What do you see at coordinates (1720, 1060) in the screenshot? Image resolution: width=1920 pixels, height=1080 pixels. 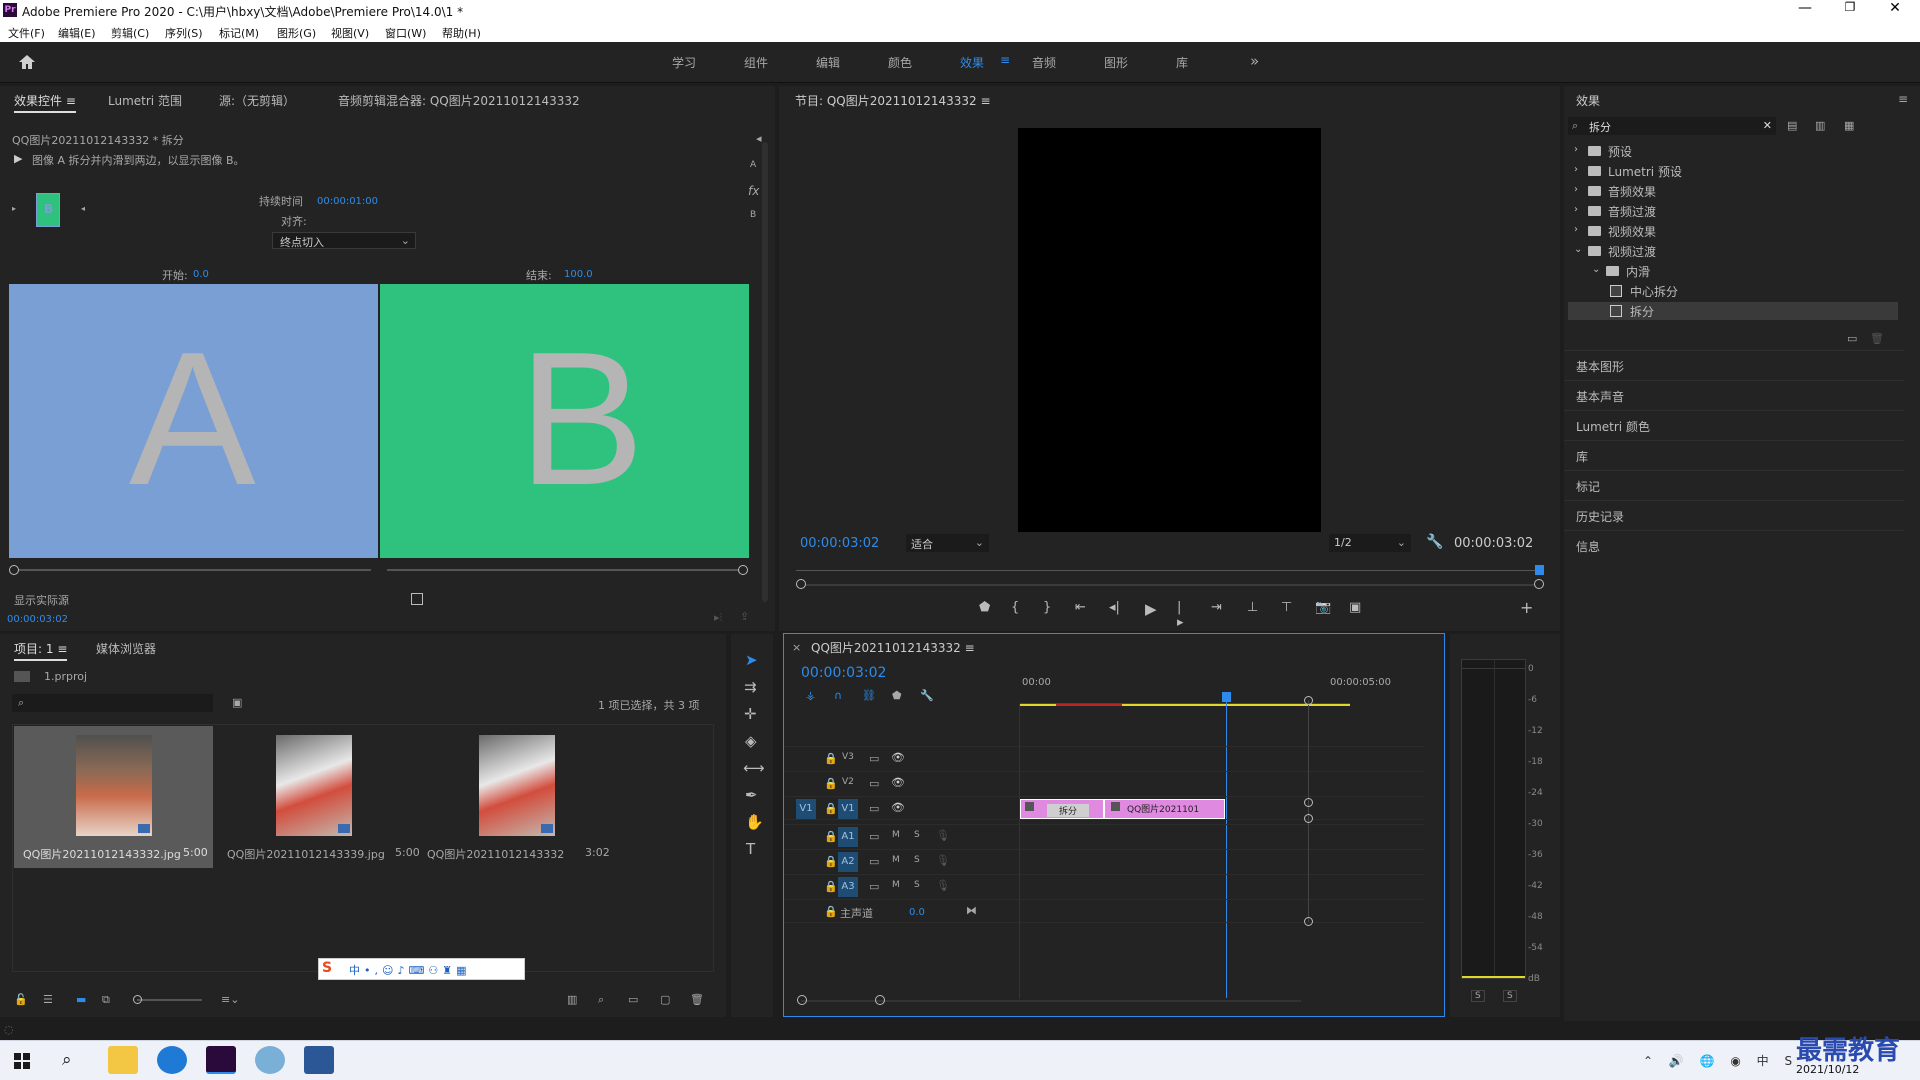 I see `tray-icons: ⌃ 🔊 🌐 ◉ 中 S` at bounding box center [1720, 1060].